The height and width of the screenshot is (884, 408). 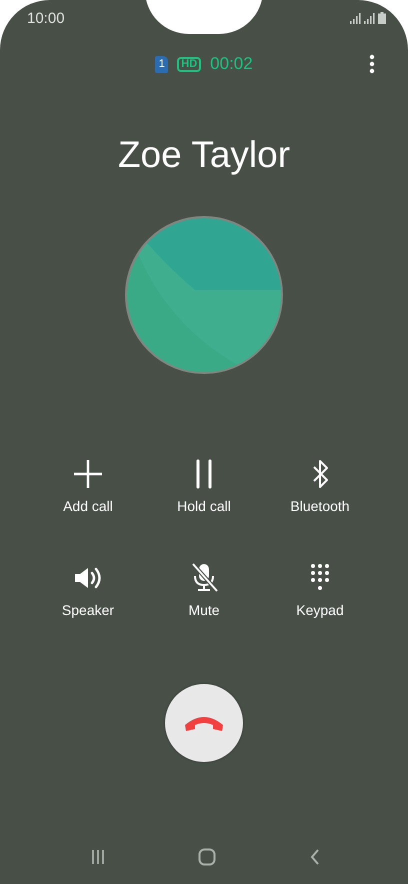 I want to click on battery-icon, so click(x=382, y=18).